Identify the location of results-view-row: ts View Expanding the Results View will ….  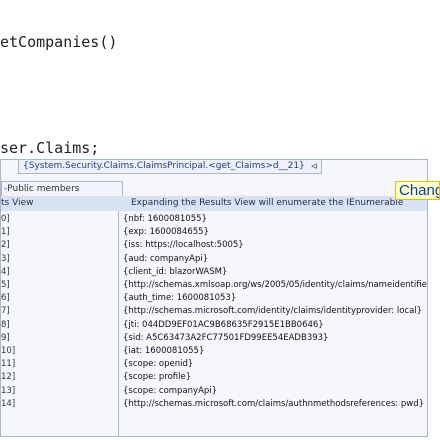
(214, 203).